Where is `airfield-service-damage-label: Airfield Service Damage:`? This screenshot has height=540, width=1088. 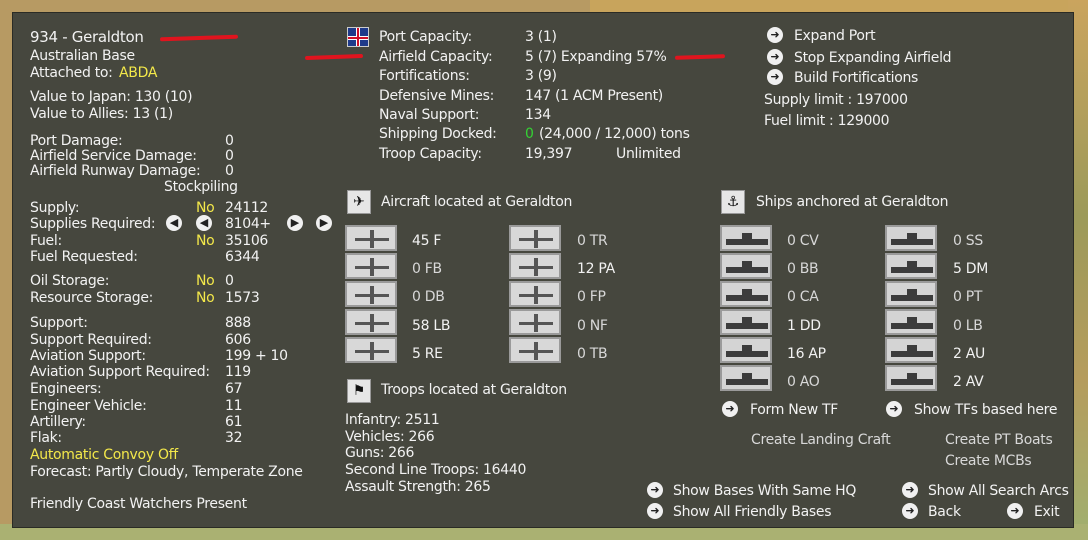 airfield-service-damage-label: Airfield Service Damage: is located at coordinates (113, 156).